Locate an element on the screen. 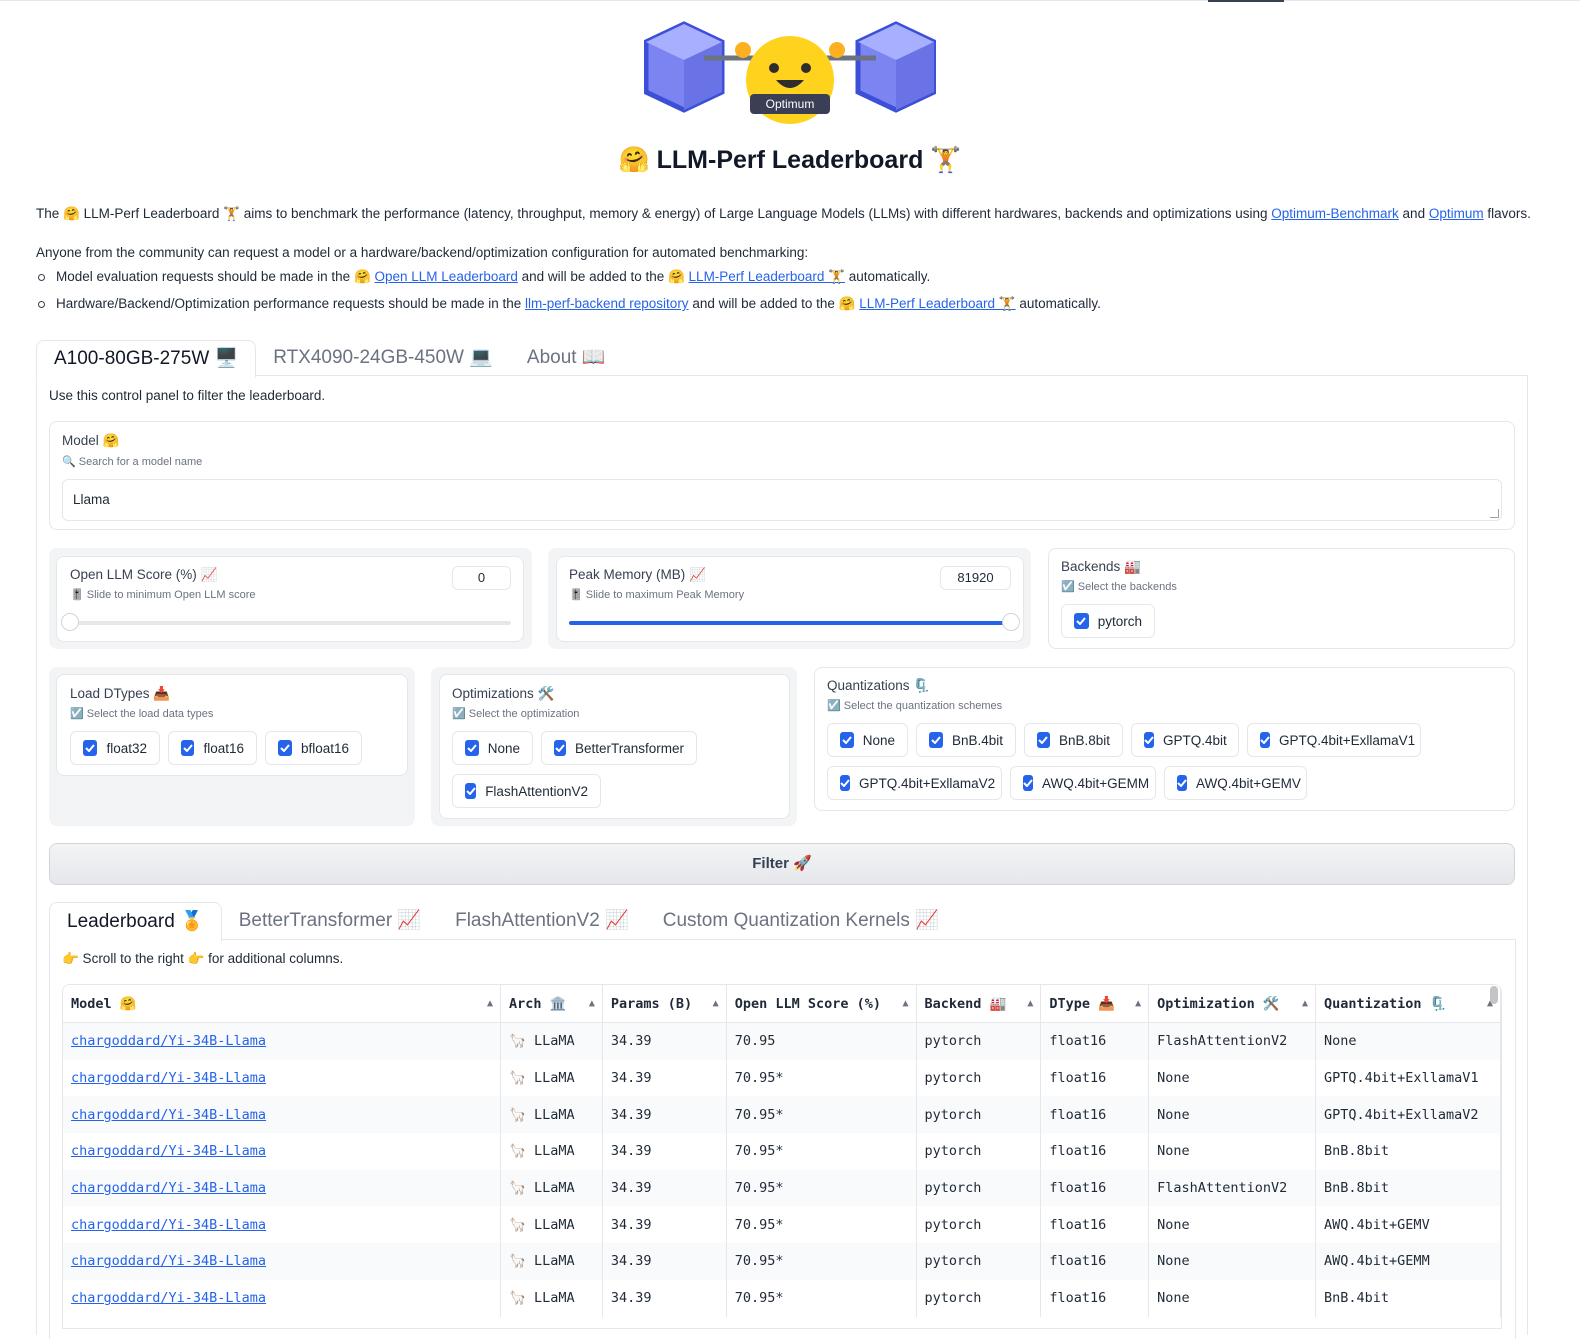 The height and width of the screenshot is (1339, 1580). filter-button: Filter 🚀 is located at coordinates (782, 864).